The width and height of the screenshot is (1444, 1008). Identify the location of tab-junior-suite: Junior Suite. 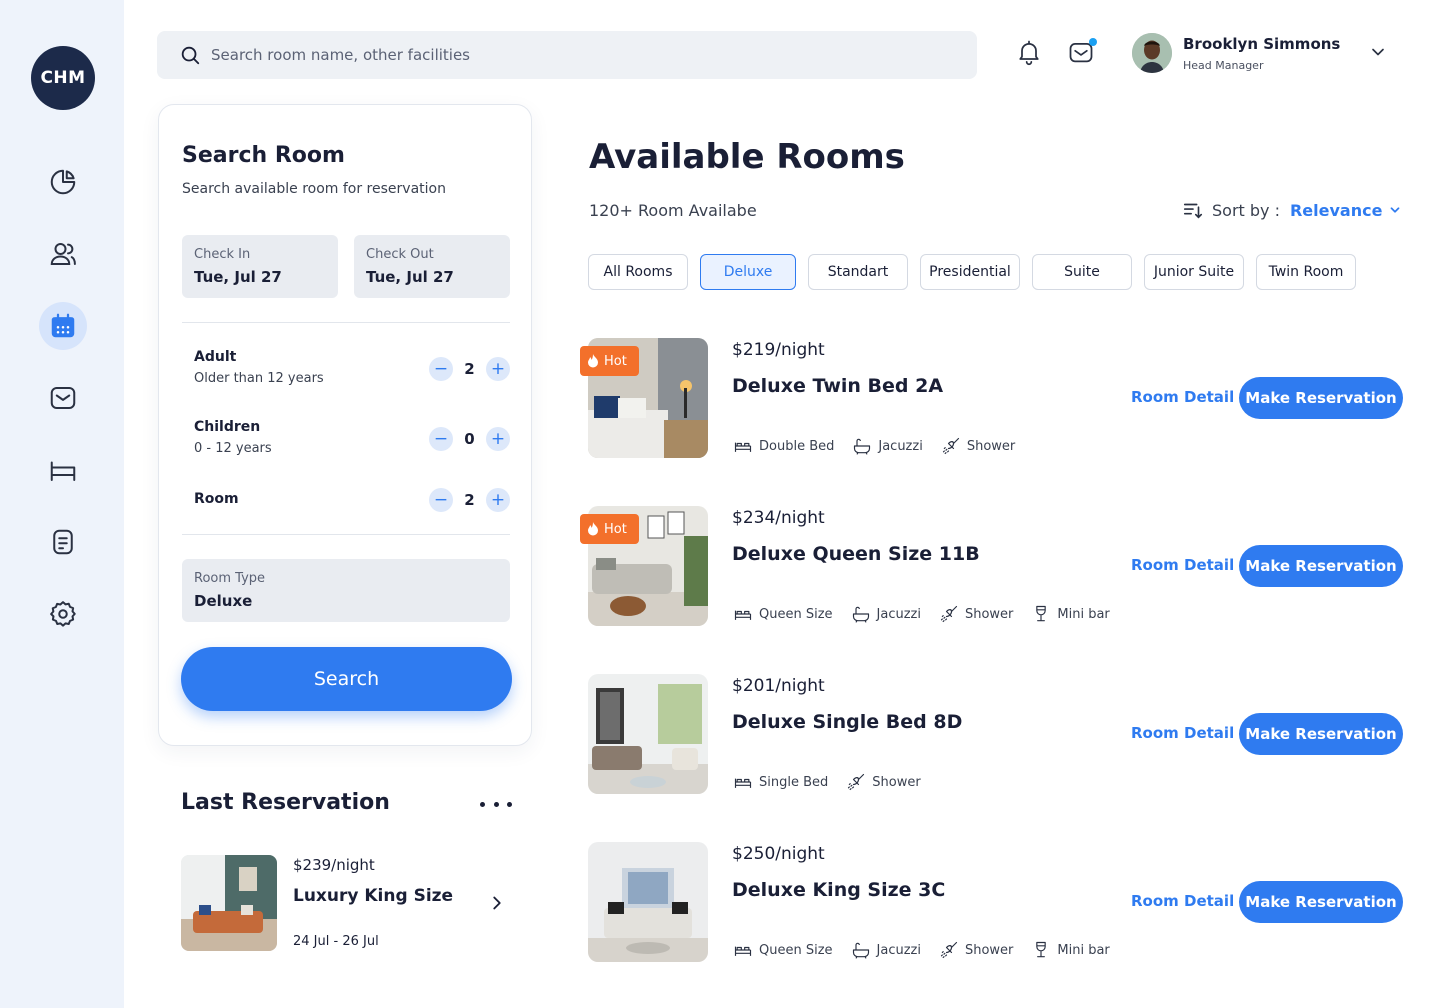
(1194, 272).